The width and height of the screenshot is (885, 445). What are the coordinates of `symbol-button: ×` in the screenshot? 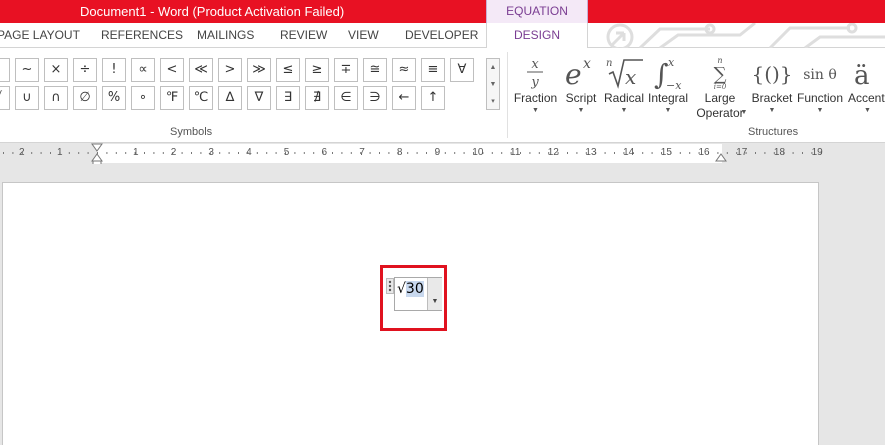 It's located at (56, 70).